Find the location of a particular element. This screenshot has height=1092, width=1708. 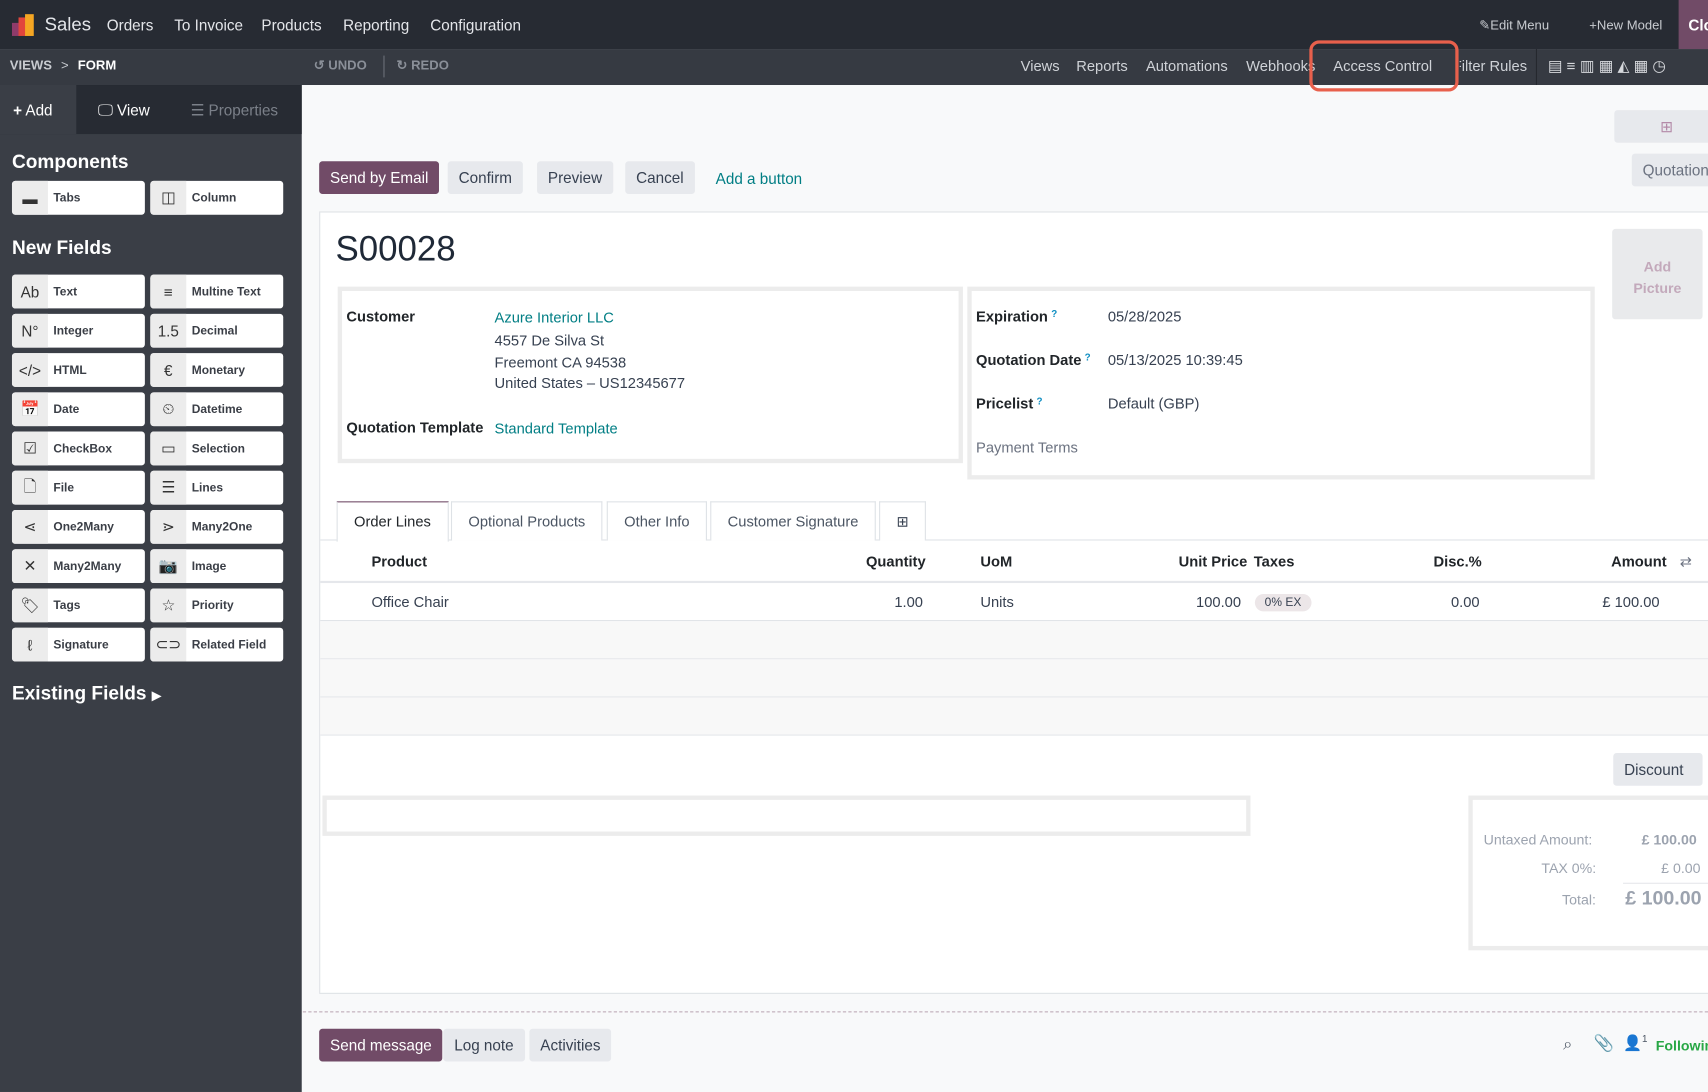

selection-icon: ▭ is located at coordinates (168, 448).